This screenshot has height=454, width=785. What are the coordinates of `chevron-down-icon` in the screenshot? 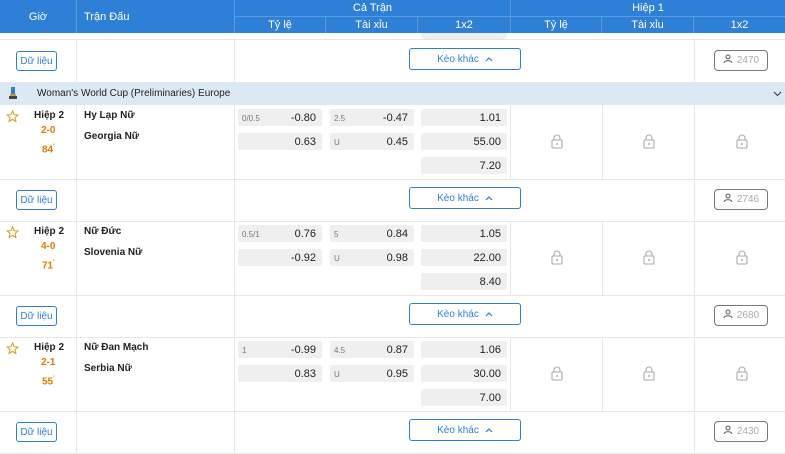 It's located at (777, 94).